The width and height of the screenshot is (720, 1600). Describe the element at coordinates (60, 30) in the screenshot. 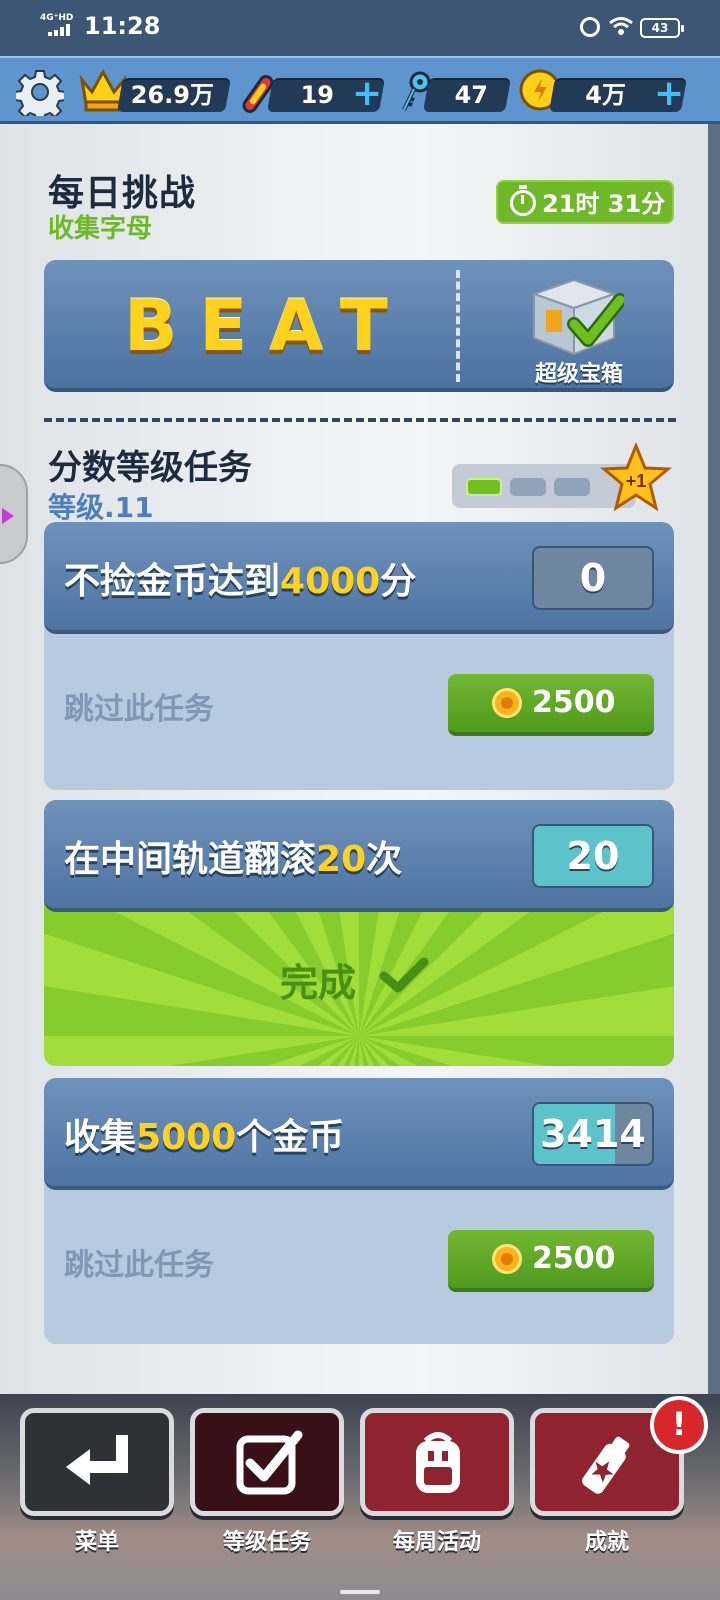

I see `signal-icon` at that location.